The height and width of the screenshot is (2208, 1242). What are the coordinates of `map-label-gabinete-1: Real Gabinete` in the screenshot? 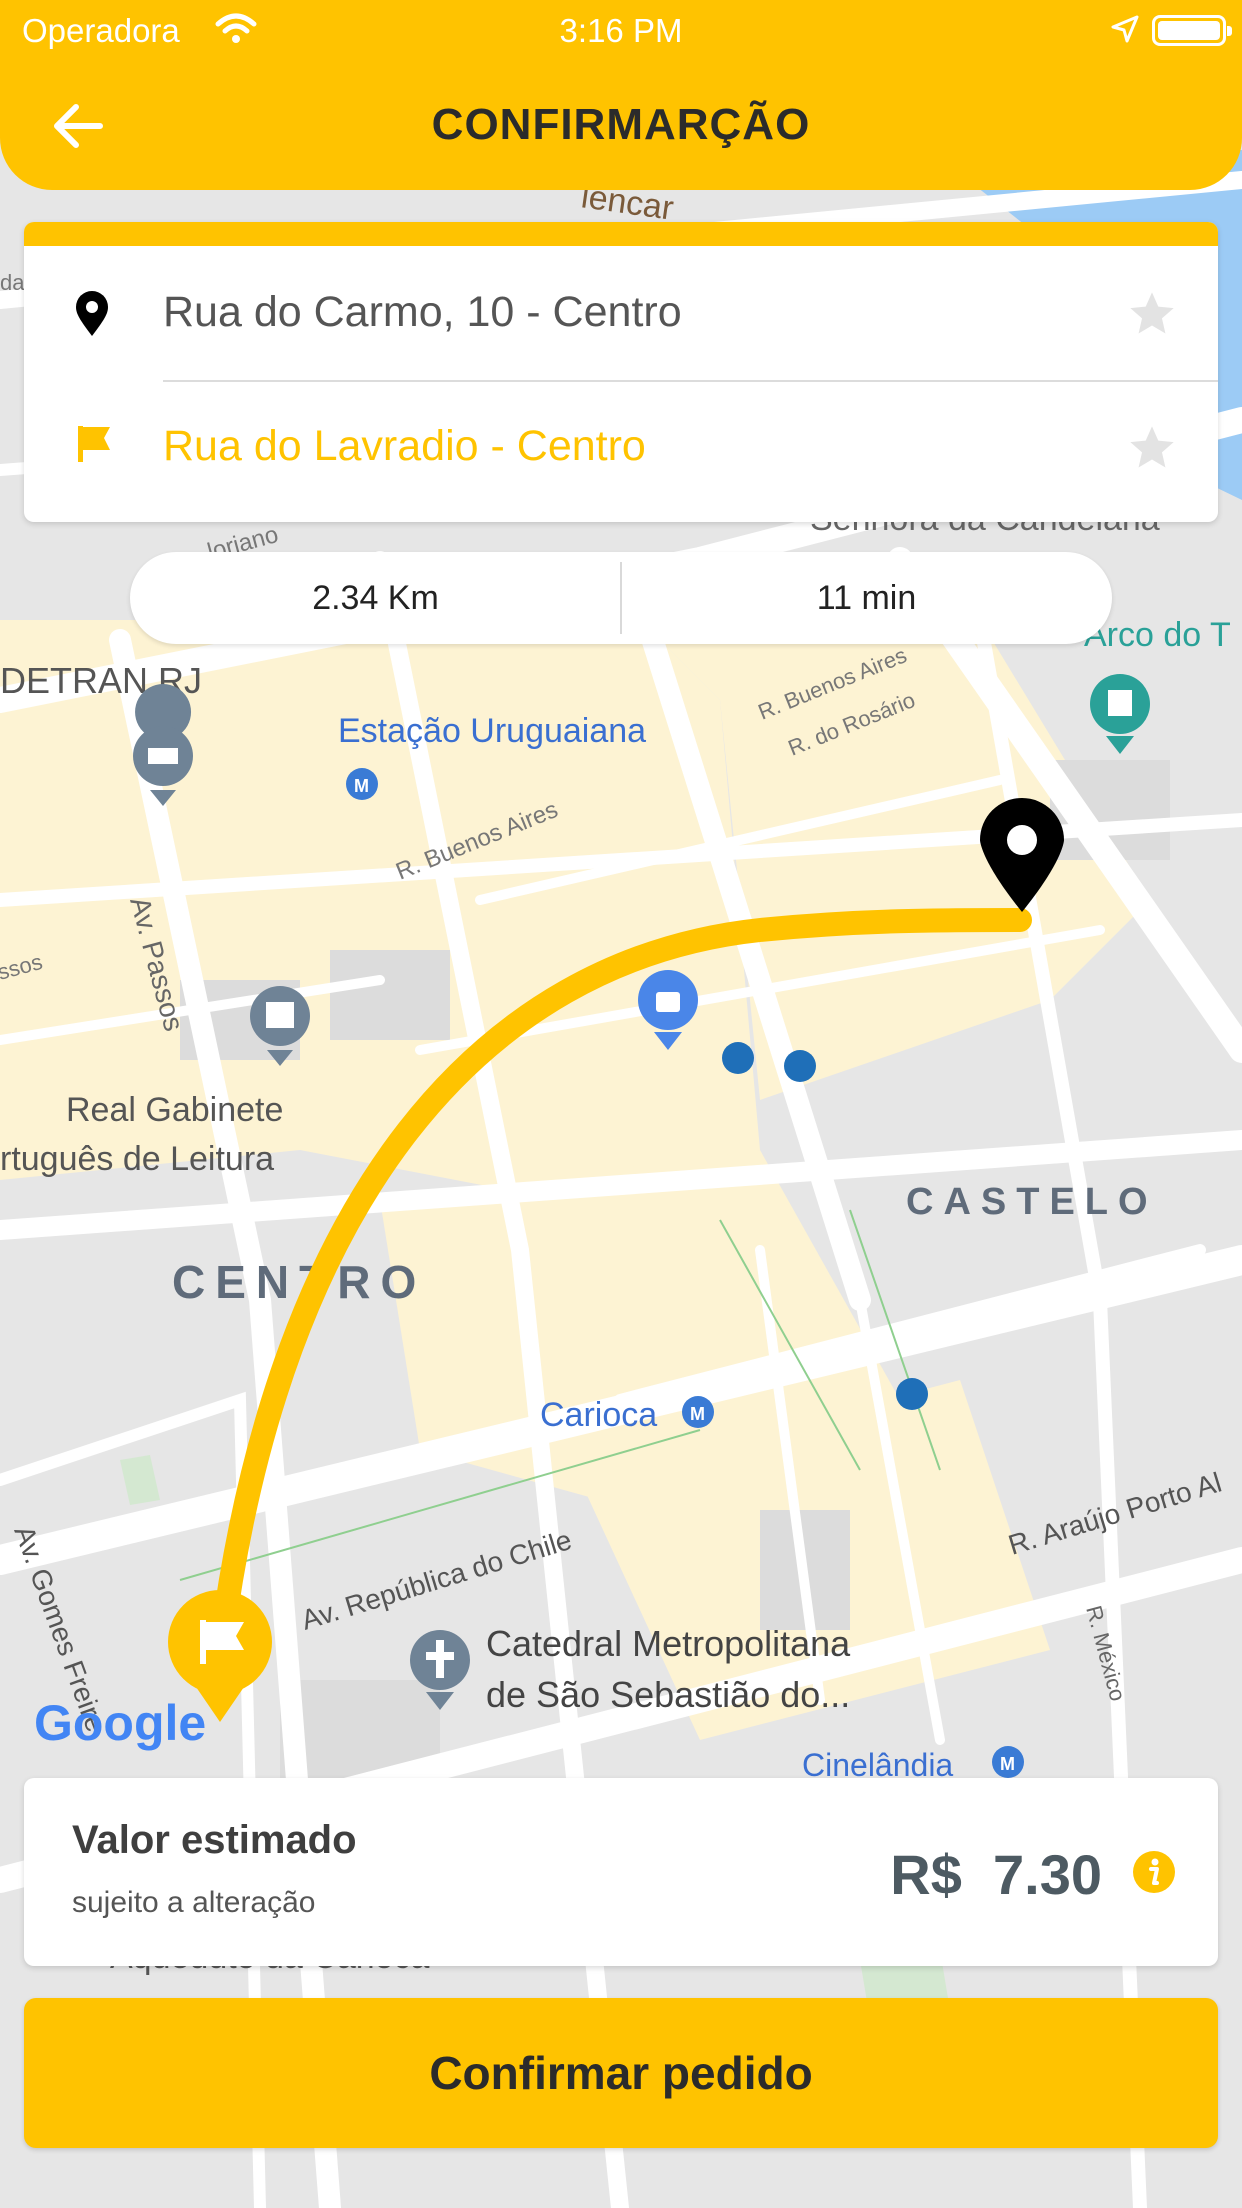 It's located at (174, 1110).